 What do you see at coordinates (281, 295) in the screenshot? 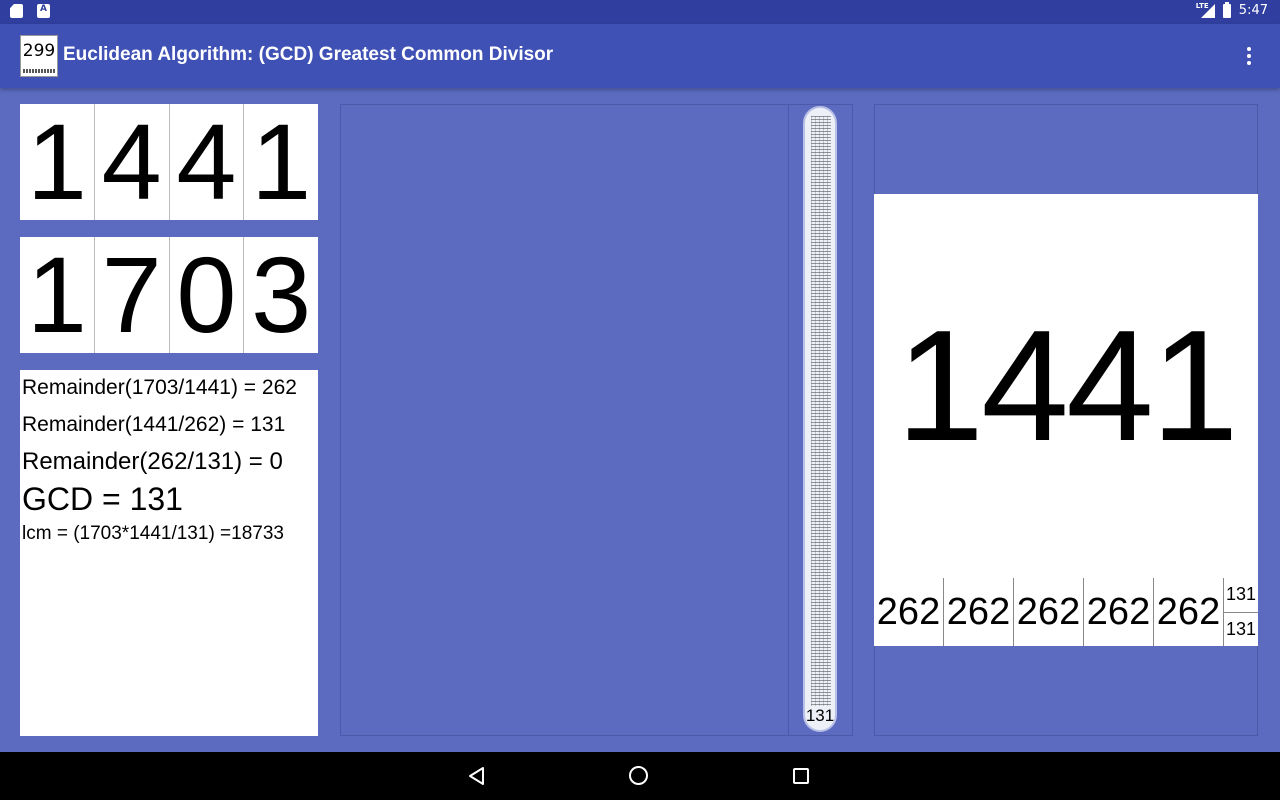
I see `number-b-digit-4: 3` at bounding box center [281, 295].